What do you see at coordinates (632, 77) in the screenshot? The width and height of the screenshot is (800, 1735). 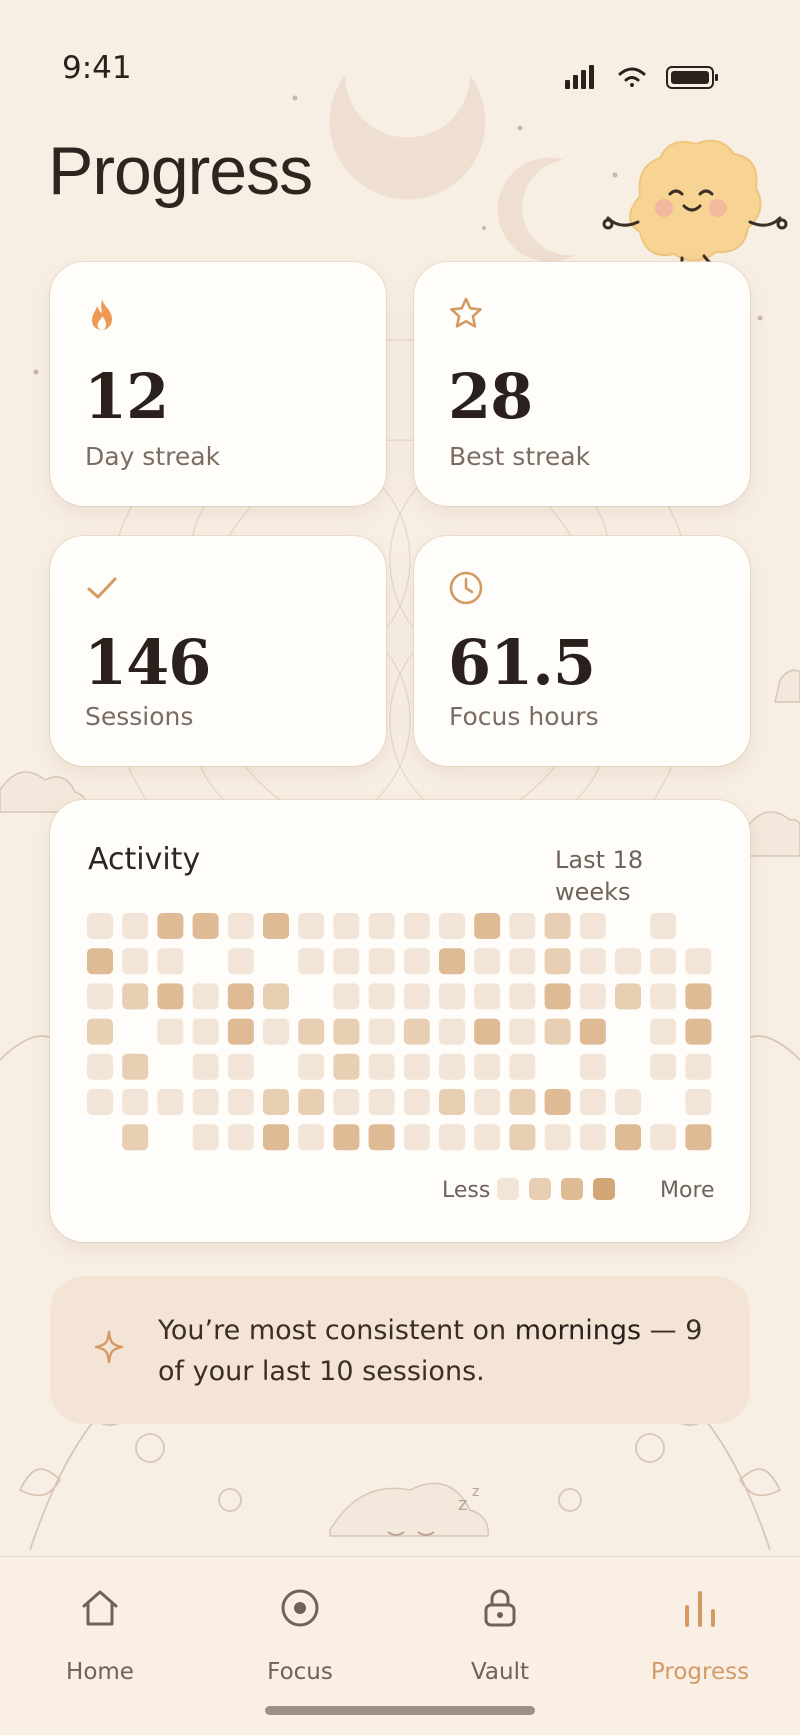 I see `wifi-icon` at bounding box center [632, 77].